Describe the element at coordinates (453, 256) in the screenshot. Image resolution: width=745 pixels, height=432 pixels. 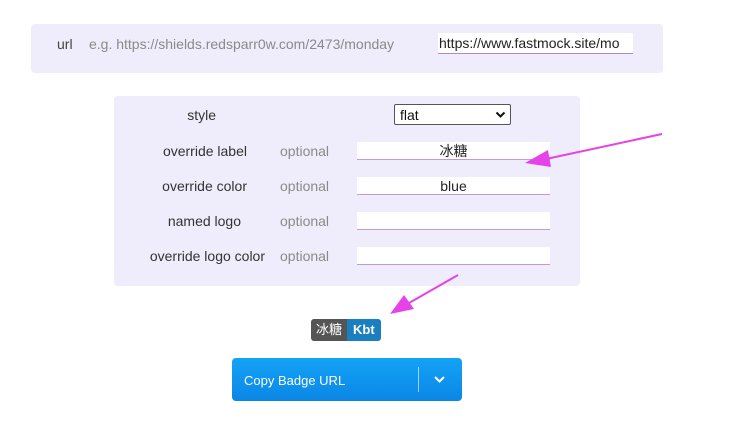
I see `override-logo-color-input` at that location.